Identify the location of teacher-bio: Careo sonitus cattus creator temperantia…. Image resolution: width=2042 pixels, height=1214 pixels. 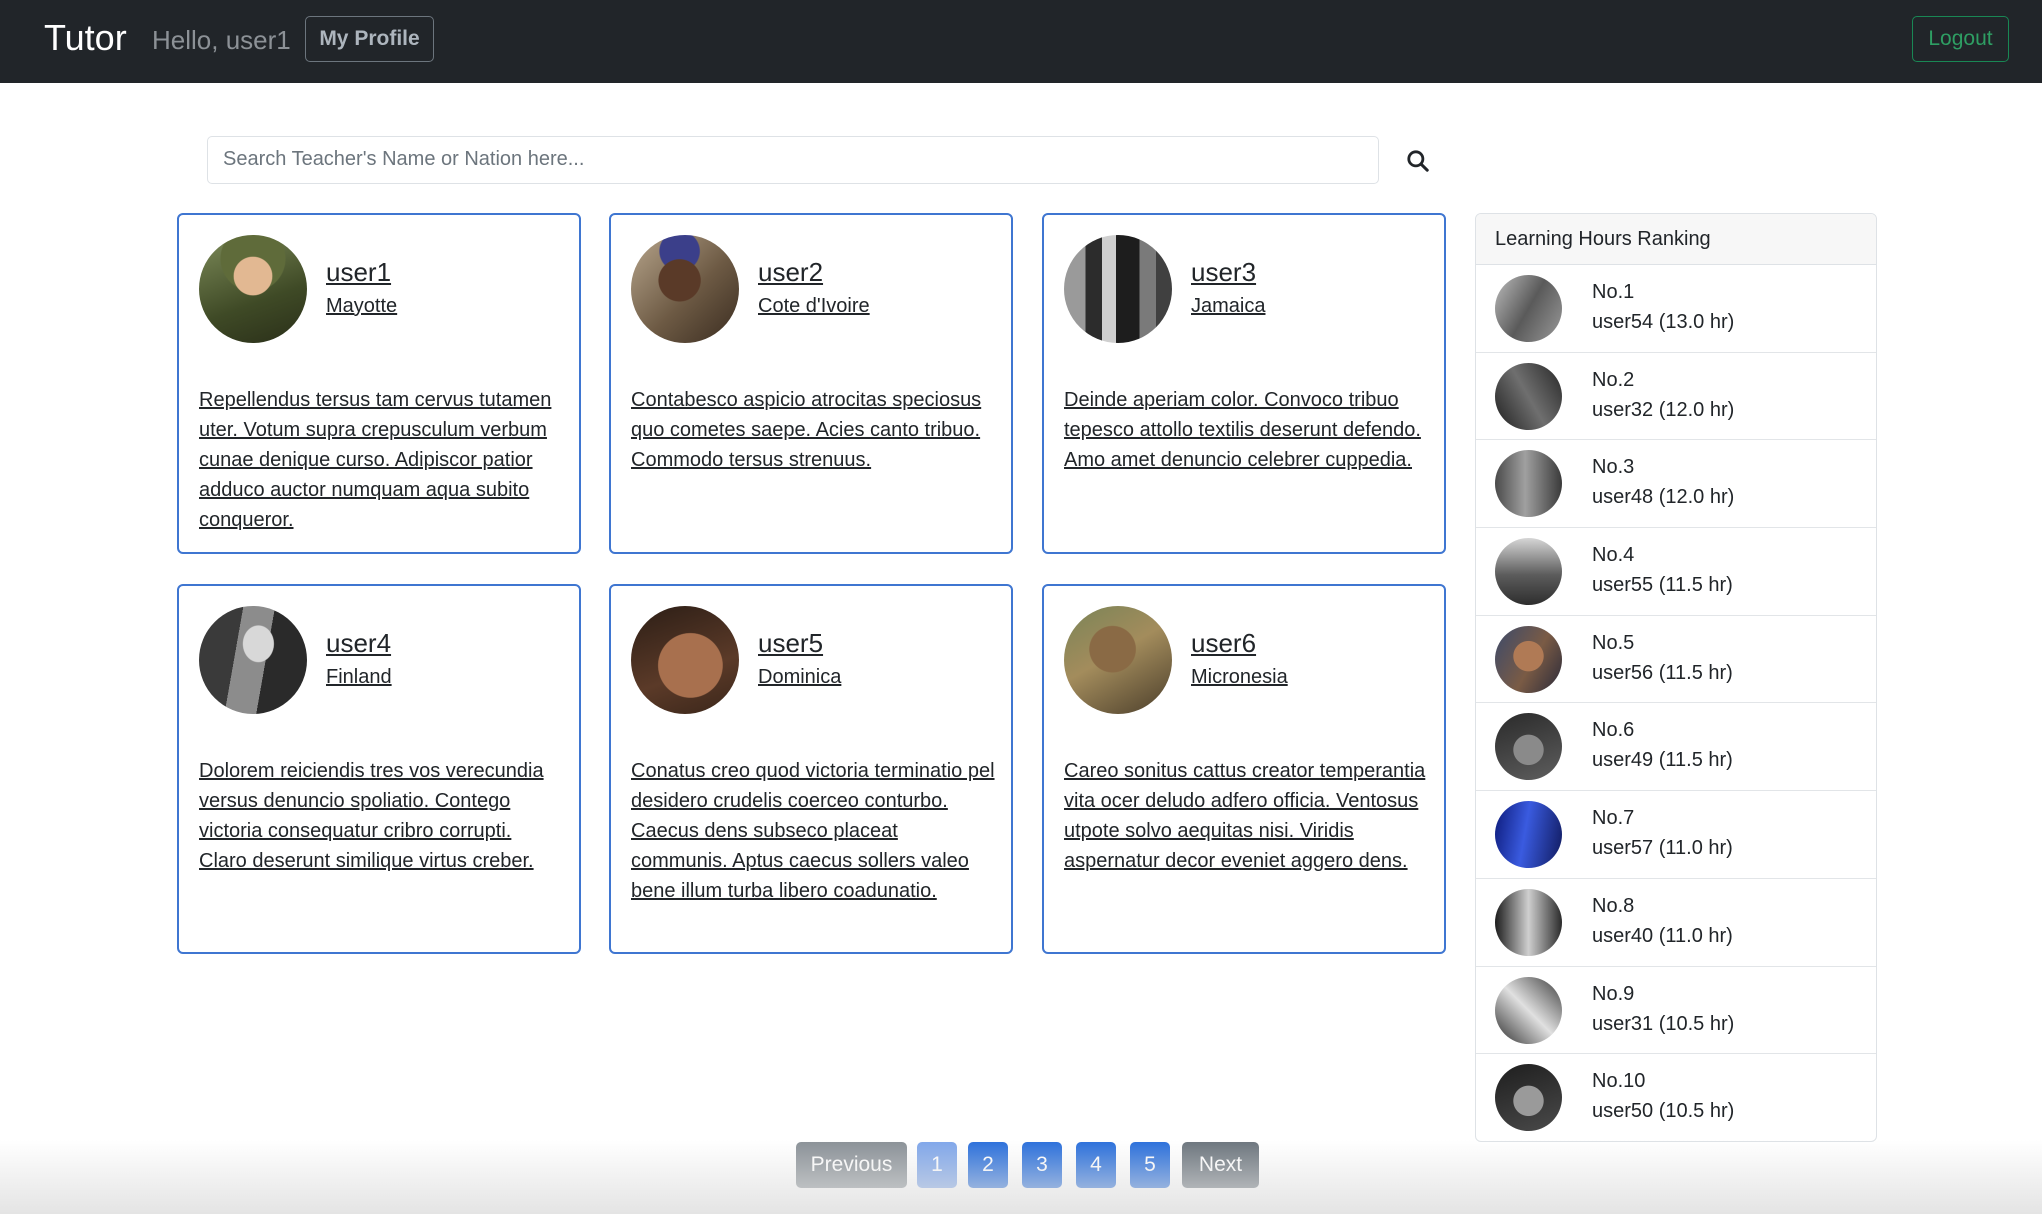
(1246, 816).